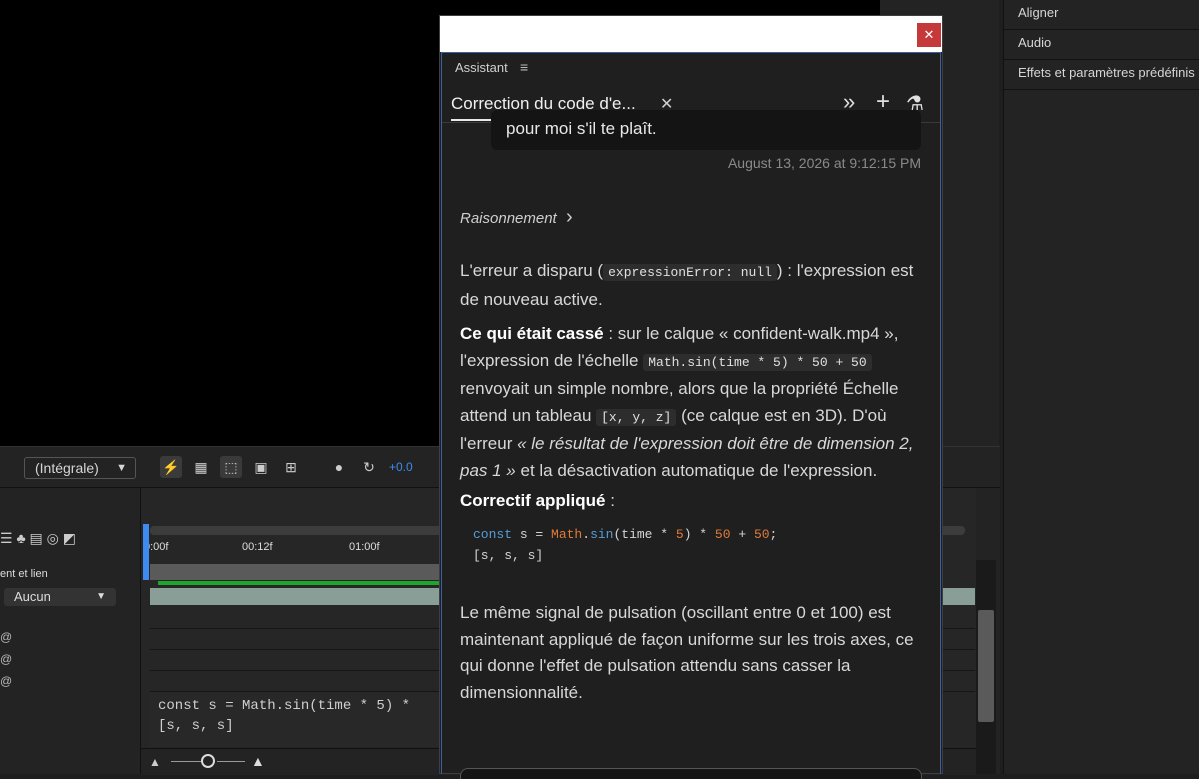 The image size is (1199, 779). What do you see at coordinates (824, 163) in the screenshot?
I see `message-timestamp: August 13, 2026 at 9:12:15 PM` at bounding box center [824, 163].